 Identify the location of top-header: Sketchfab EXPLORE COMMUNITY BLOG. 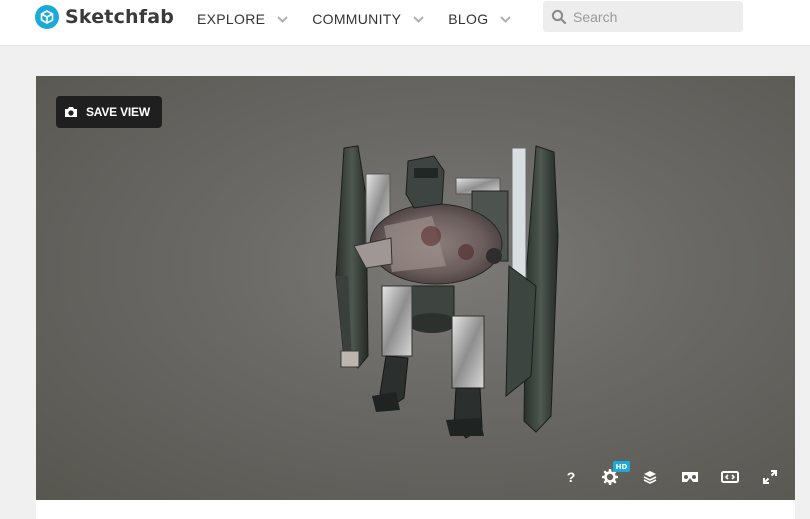
(405, 23).